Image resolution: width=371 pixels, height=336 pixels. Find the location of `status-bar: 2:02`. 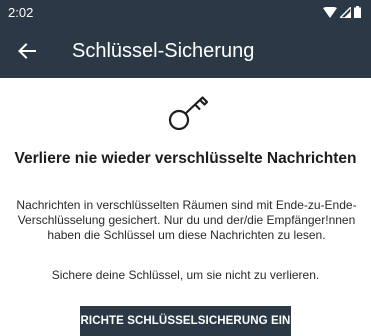

status-bar: 2:02 is located at coordinates (185, 12).